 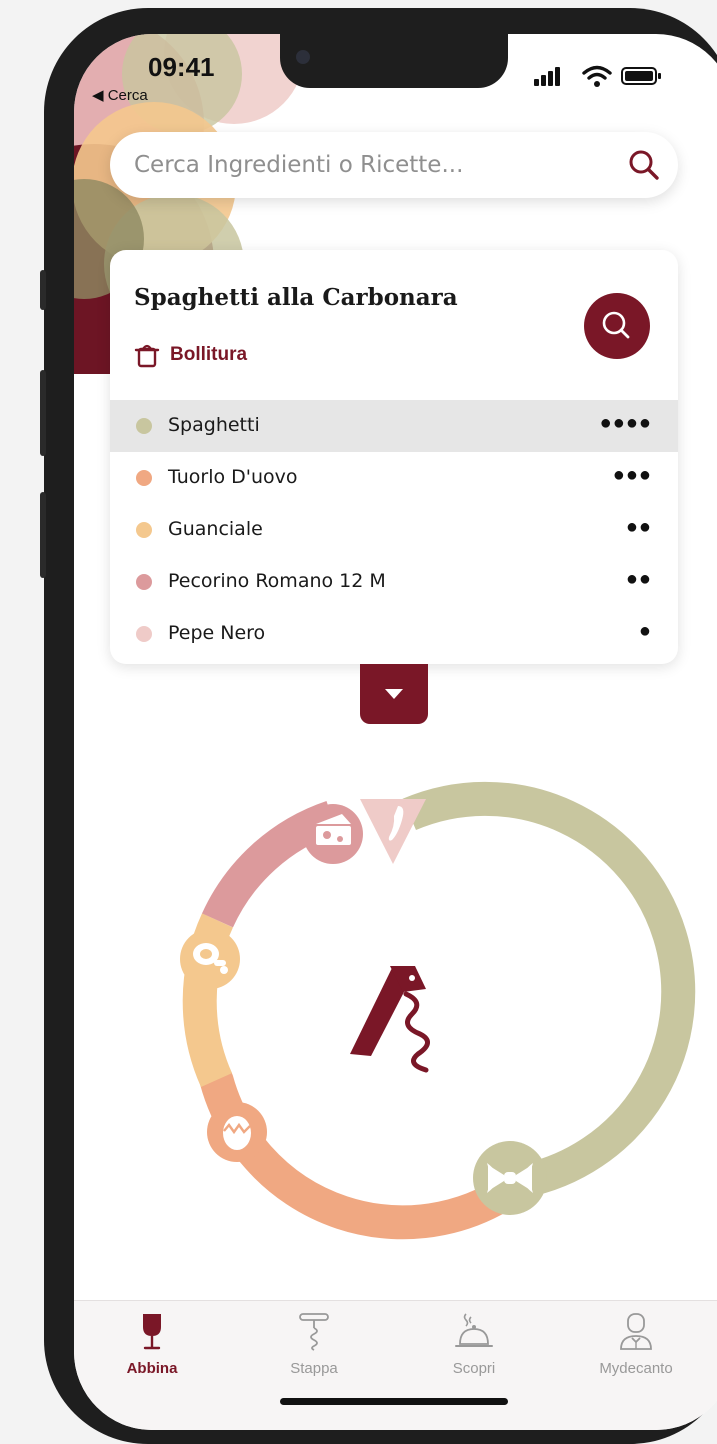 I want to click on bottom-tab-bar: Abbina Stappa Scopri Mydecanto, so click(x=395, y=1365).